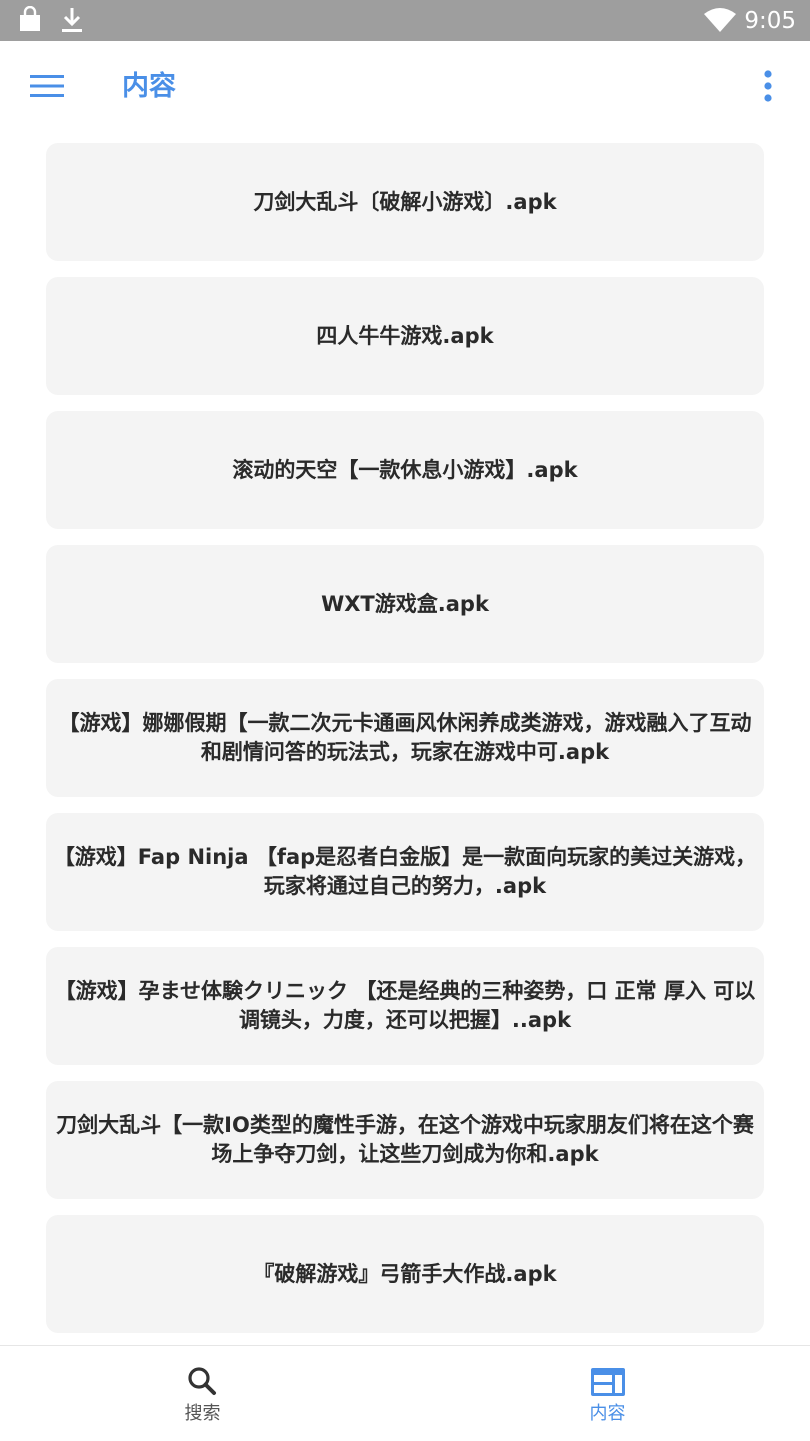  I want to click on search-icon, so click(203, 1382).